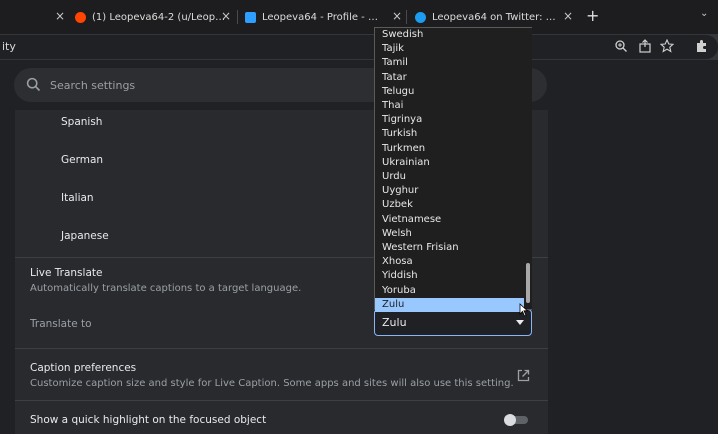  What do you see at coordinates (33, 84) in the screenshot?
I see `search-icon` at bounding box center [33, 84].